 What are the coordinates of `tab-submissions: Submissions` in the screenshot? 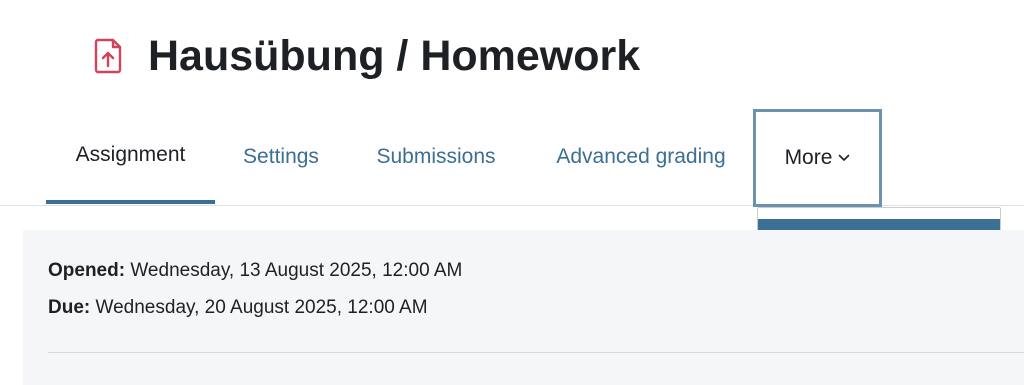 It's located at (436, 157).